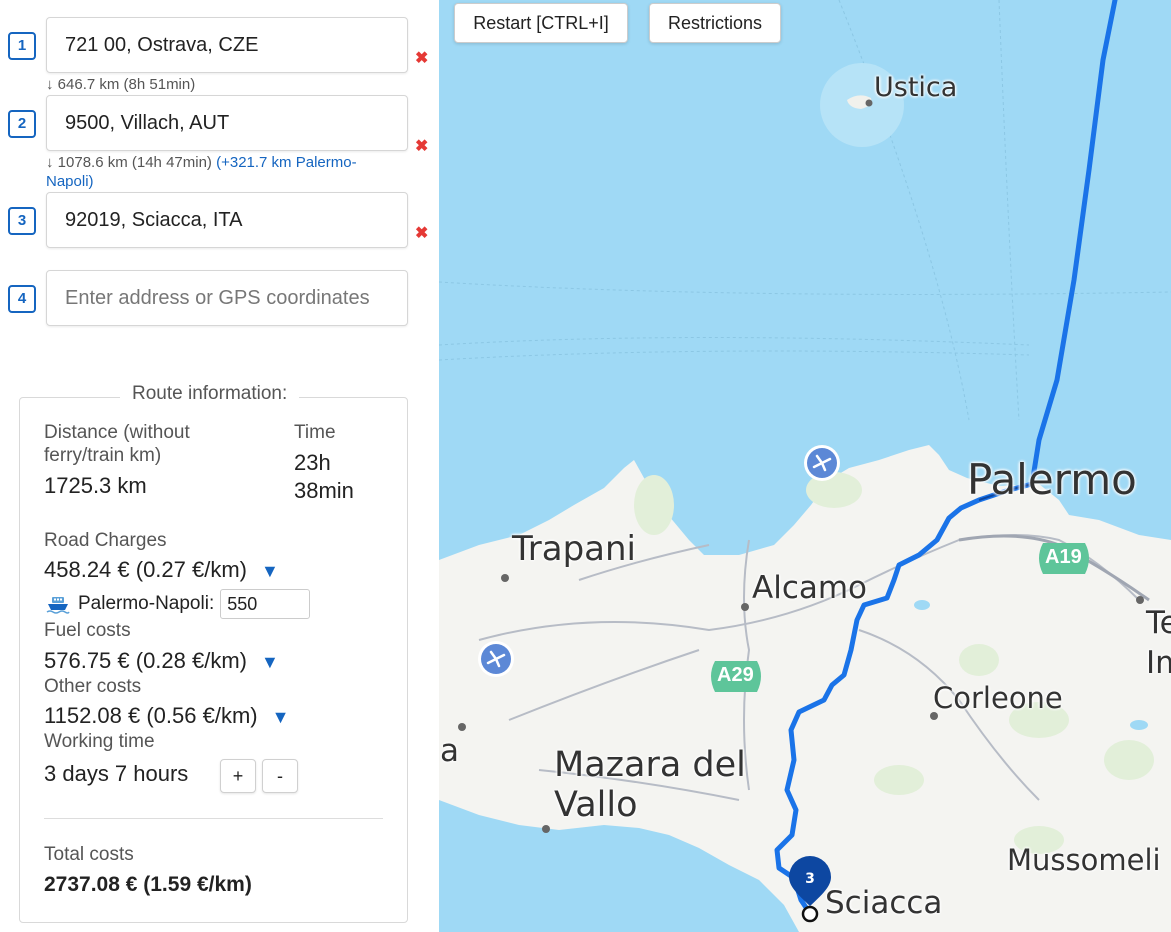 The height and width of the screenshot is (932, 1171). What do you see at coordinates (998, 698) in the screenshot?
I see `city-corleone: Corleone` at bounding box center [998, 698].